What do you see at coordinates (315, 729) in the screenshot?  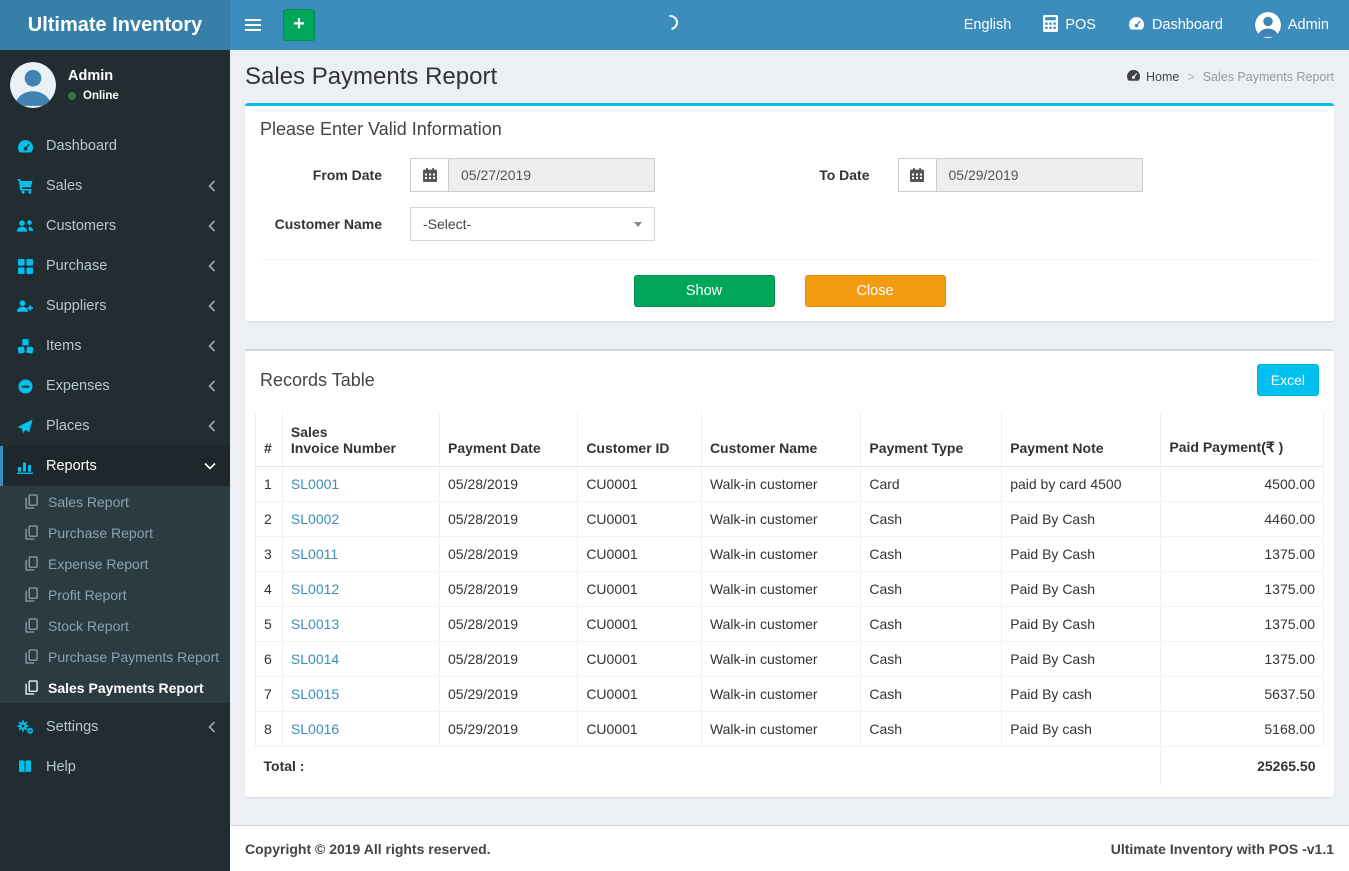 I see `invoice-link: SL0016` at bounding box center [315, 729].